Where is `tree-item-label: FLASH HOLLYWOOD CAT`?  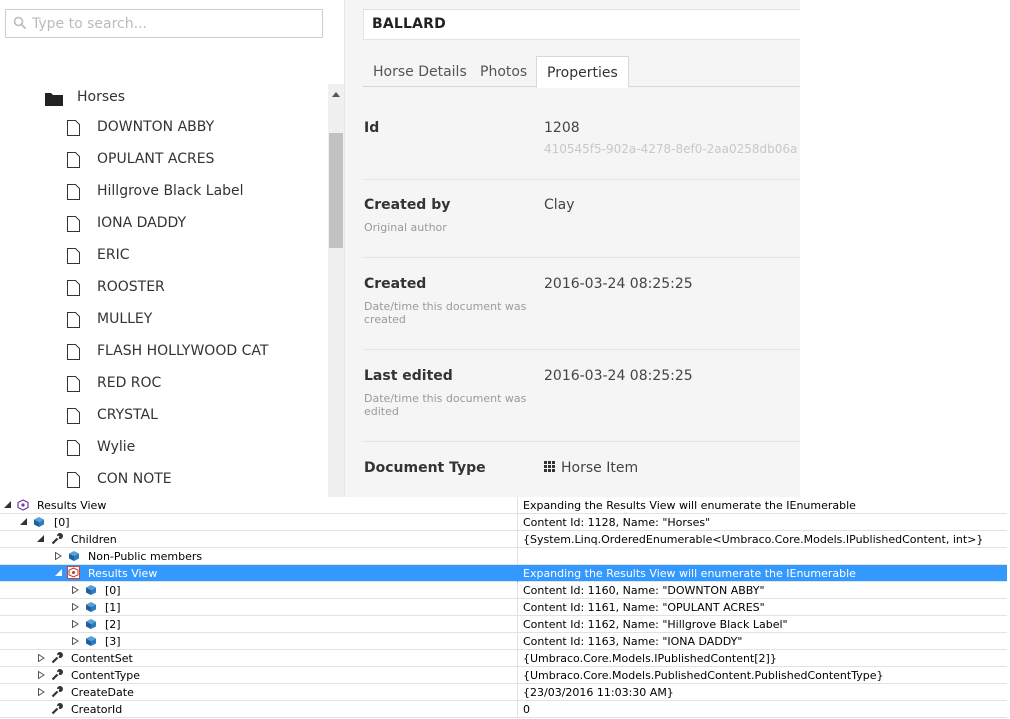 tree-item-label: FLASH HOLLYWOOD CAT is located at coordinates (183, 351).